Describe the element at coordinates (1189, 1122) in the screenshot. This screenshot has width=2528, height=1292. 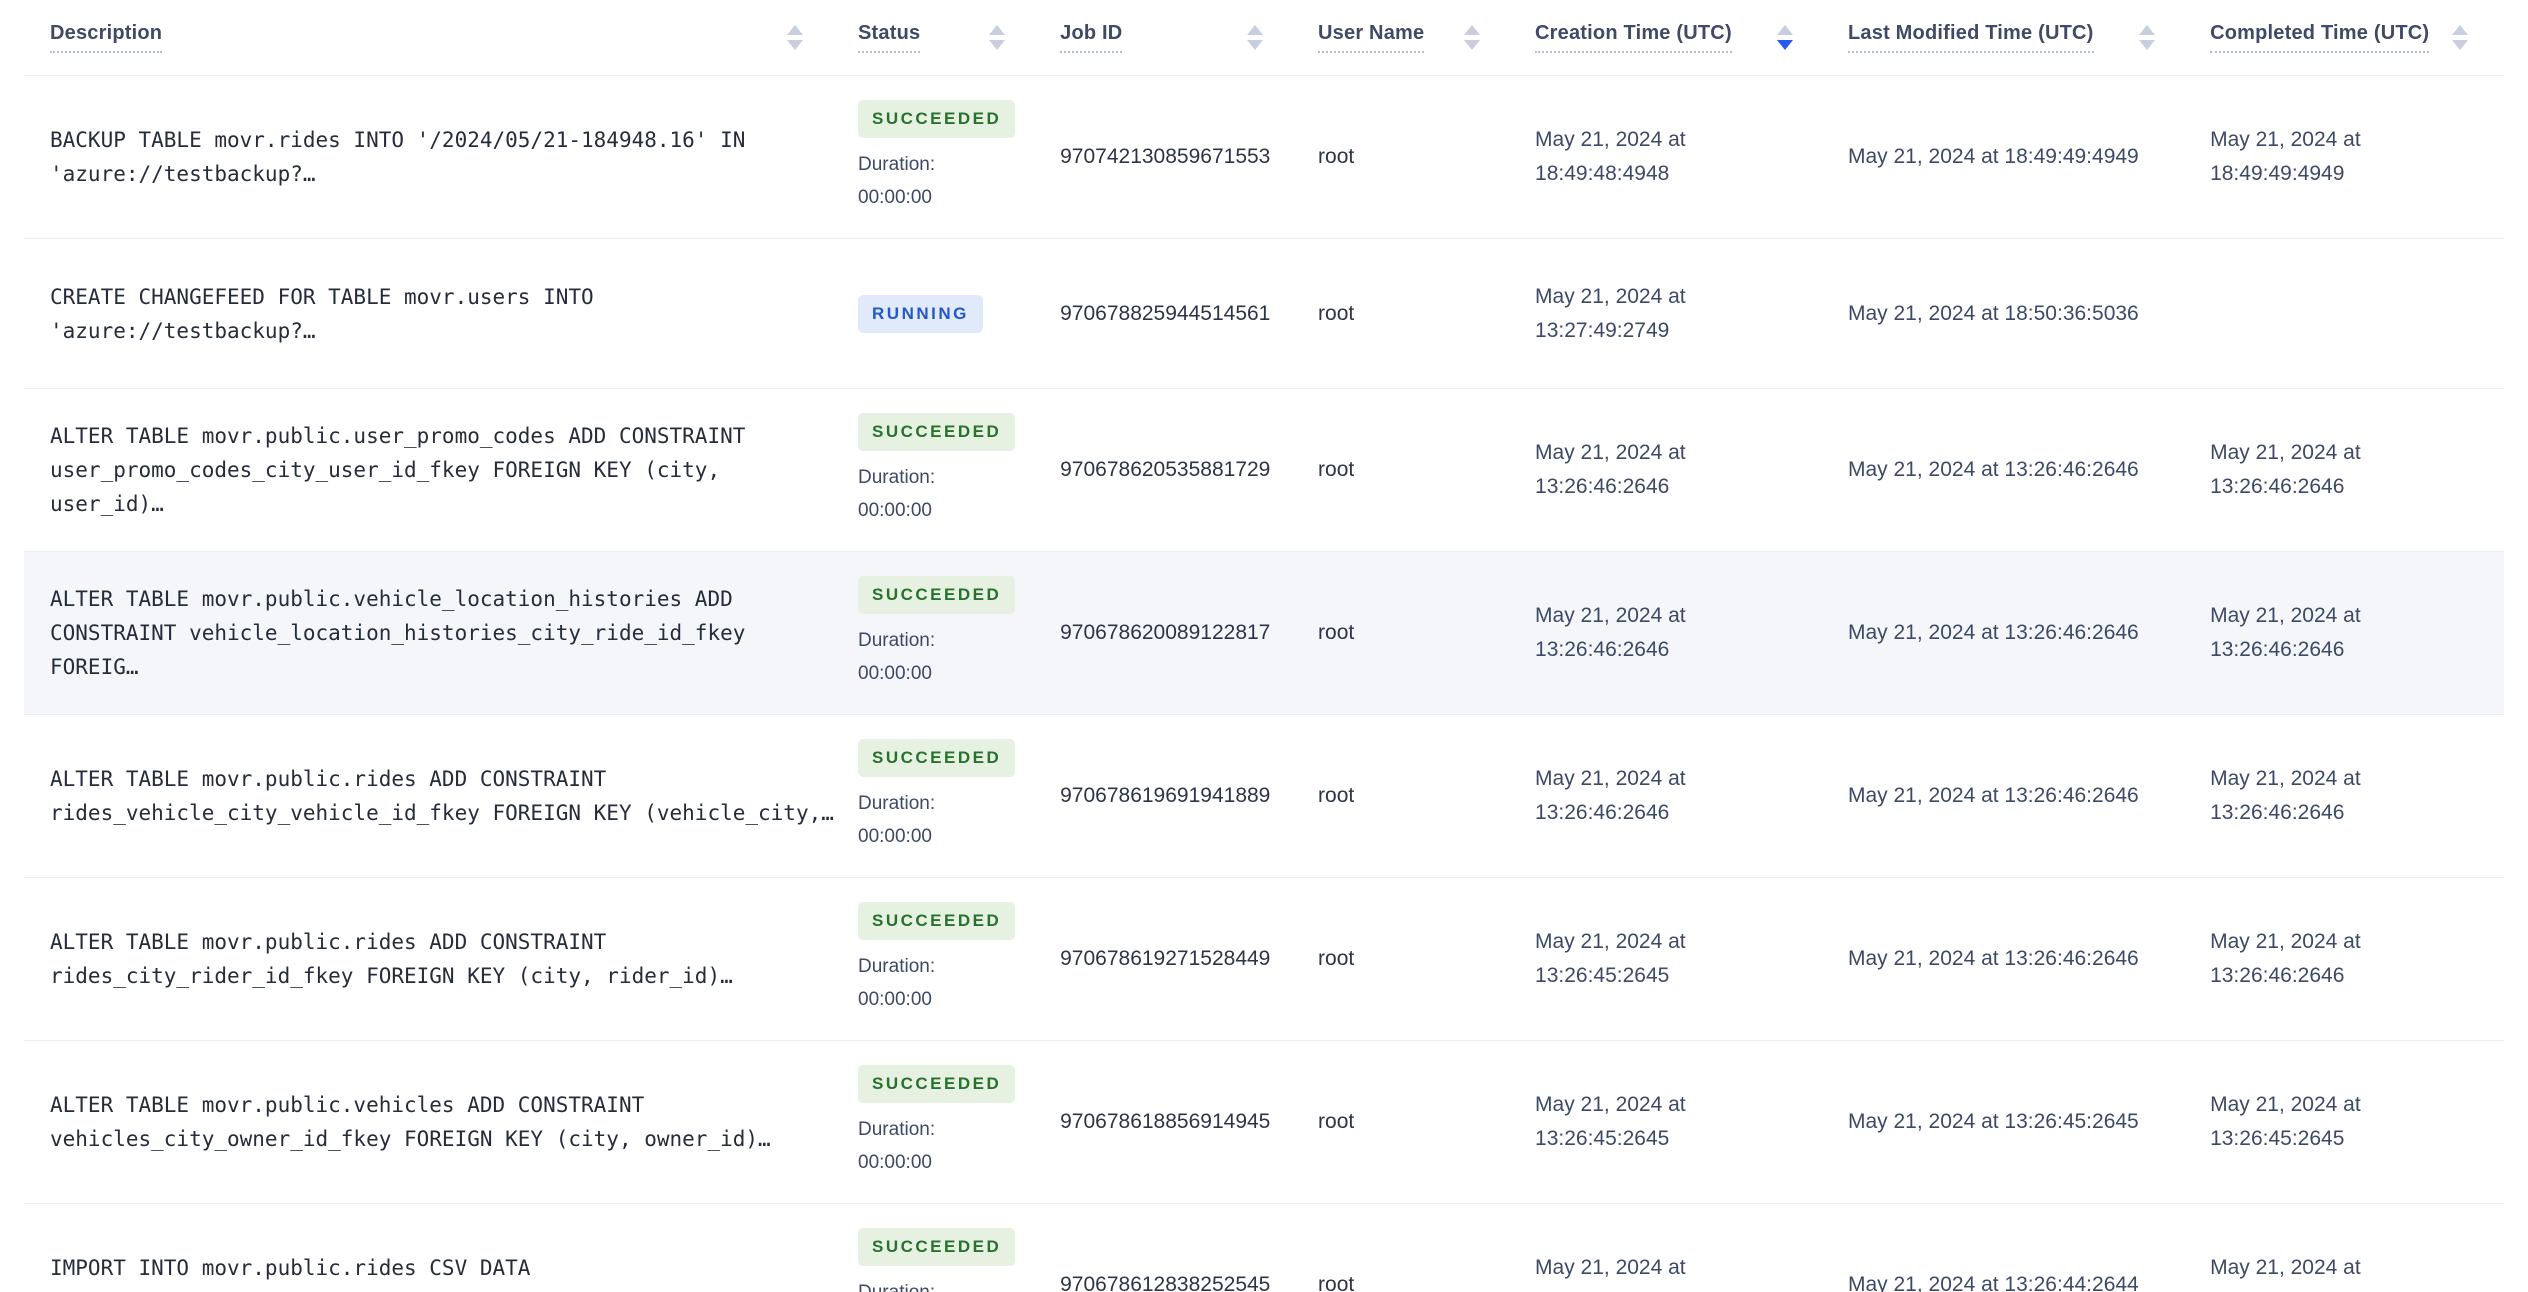
I see `job-id-cell: 970678618856914945` at that location.